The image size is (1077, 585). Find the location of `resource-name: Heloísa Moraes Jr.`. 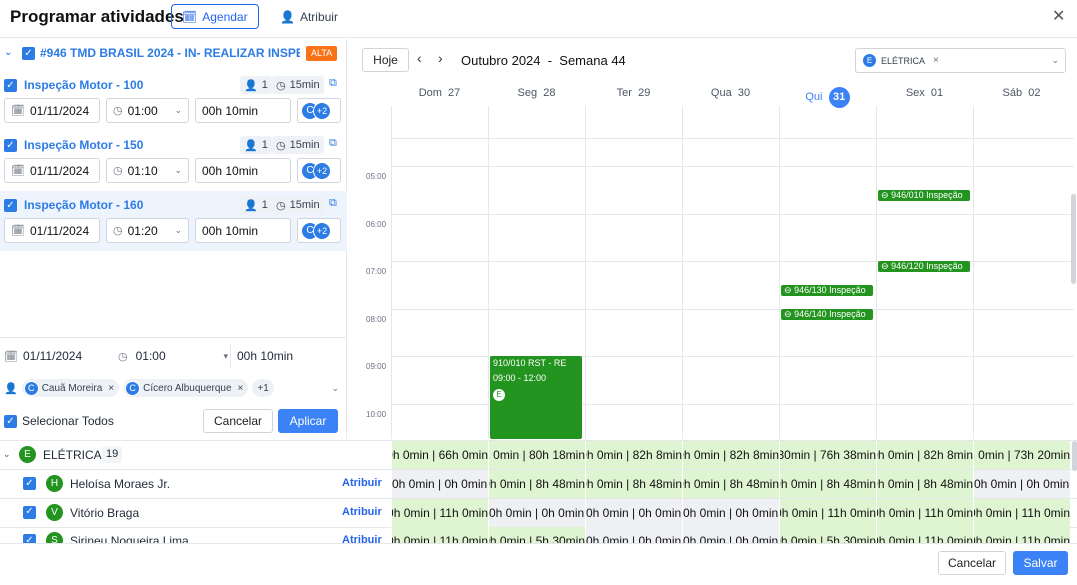

resource-name: Heloísa Moraes Jr. is located at coordinates (120, 484).